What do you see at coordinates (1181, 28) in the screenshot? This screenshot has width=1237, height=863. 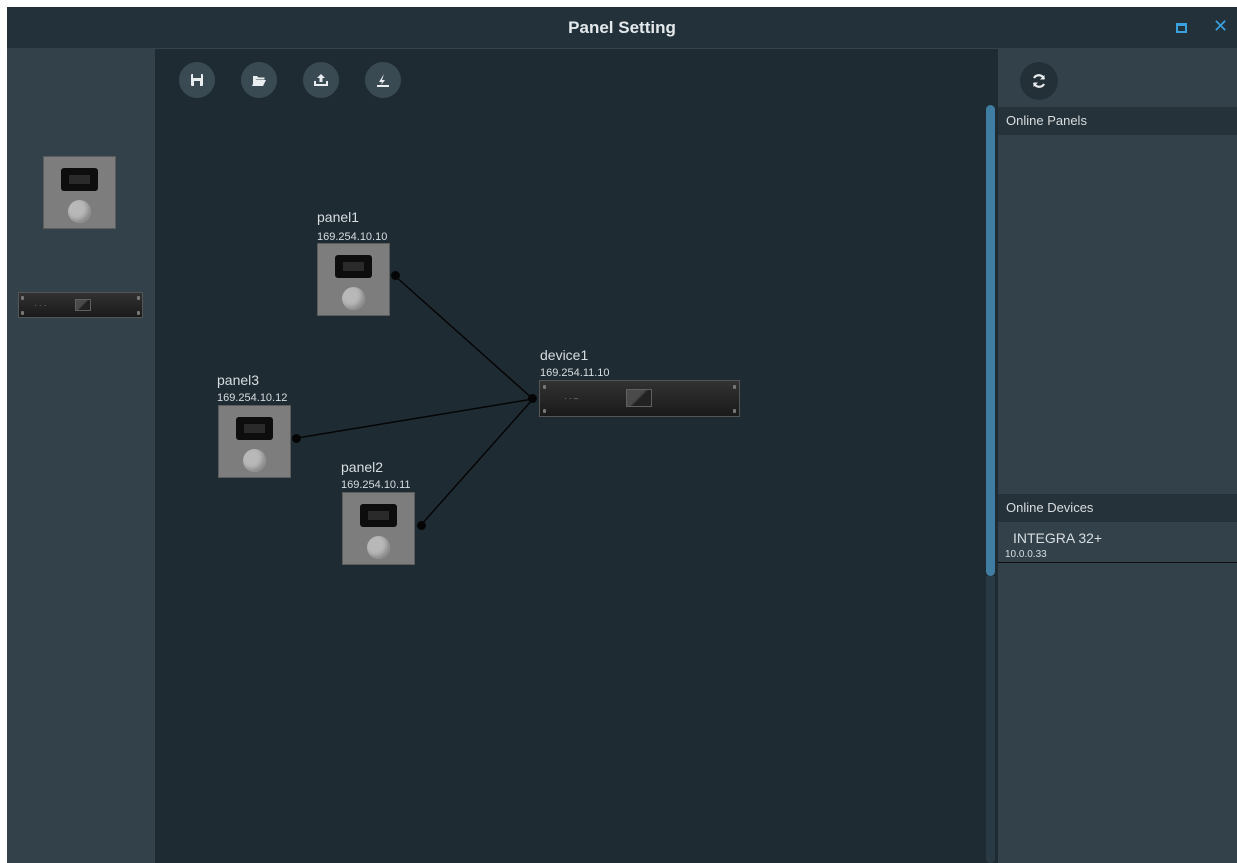 I see `maximize-icon` at bounding box center [1181, 28].